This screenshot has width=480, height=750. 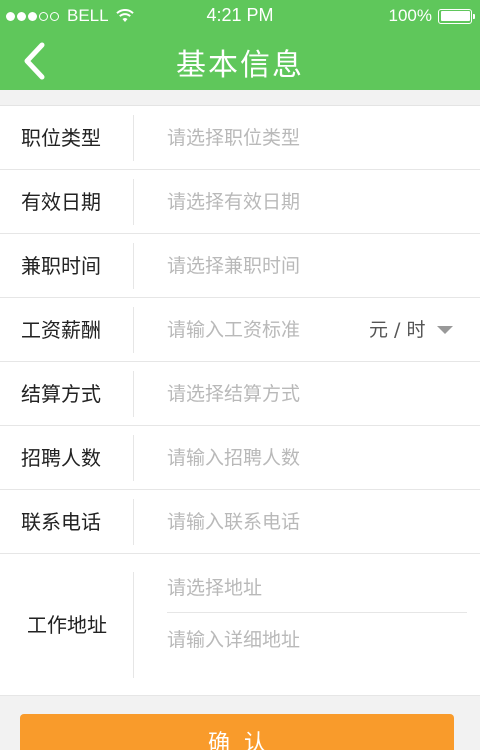 I want to click on salary-unit-select: 元 / 时, so click(x=411, y=330).